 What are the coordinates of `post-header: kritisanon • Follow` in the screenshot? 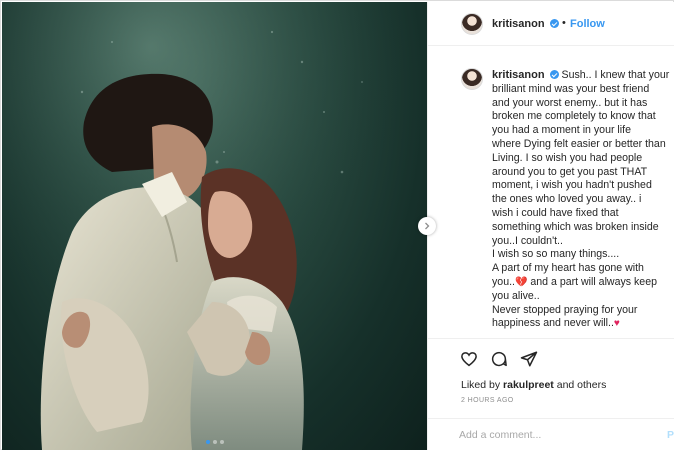 It's located at (551, 24).